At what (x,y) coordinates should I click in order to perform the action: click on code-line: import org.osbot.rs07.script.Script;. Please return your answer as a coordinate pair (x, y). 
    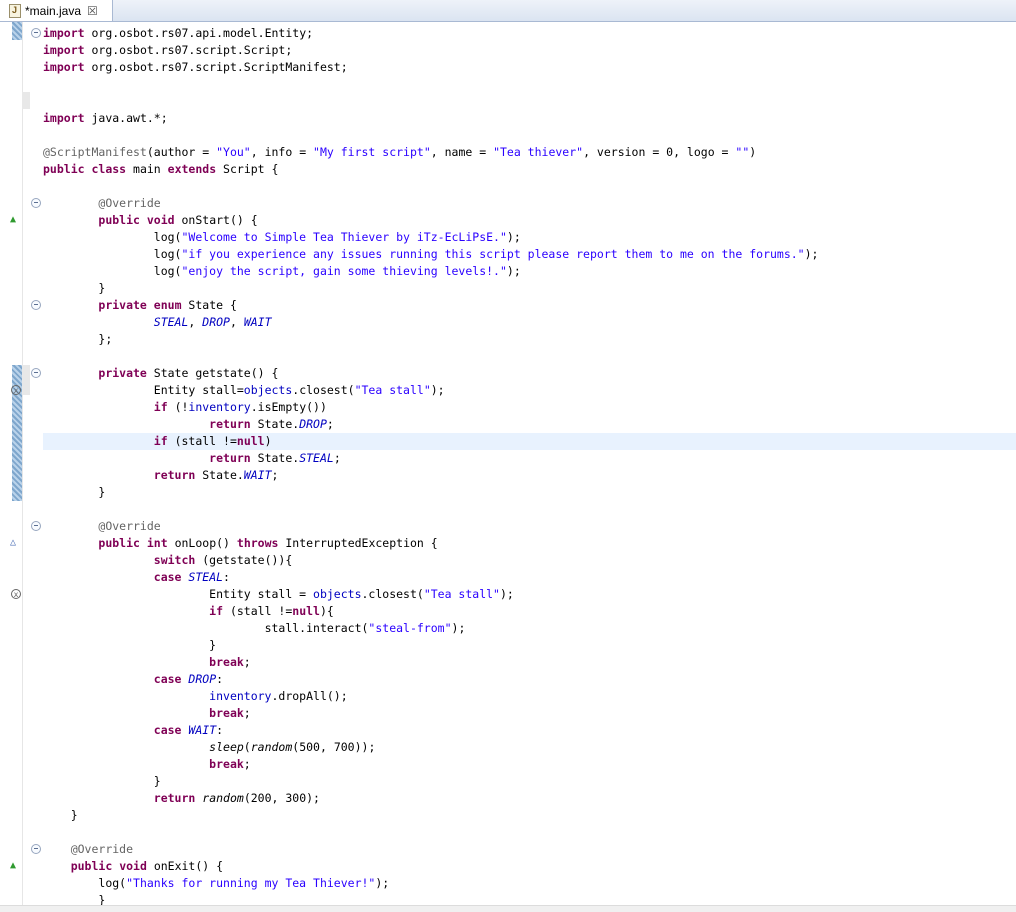
    Looking at the image, I should click on (168, 50).